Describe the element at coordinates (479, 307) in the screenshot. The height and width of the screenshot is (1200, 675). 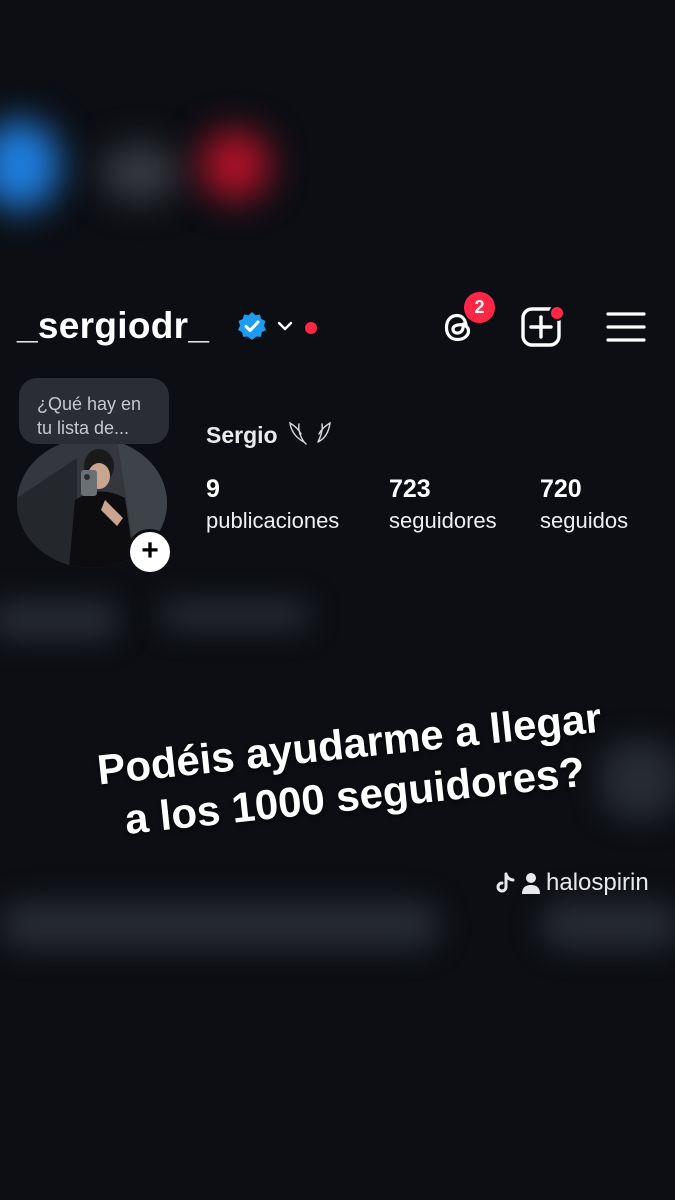
I see `threads-badge: 2` at that location.